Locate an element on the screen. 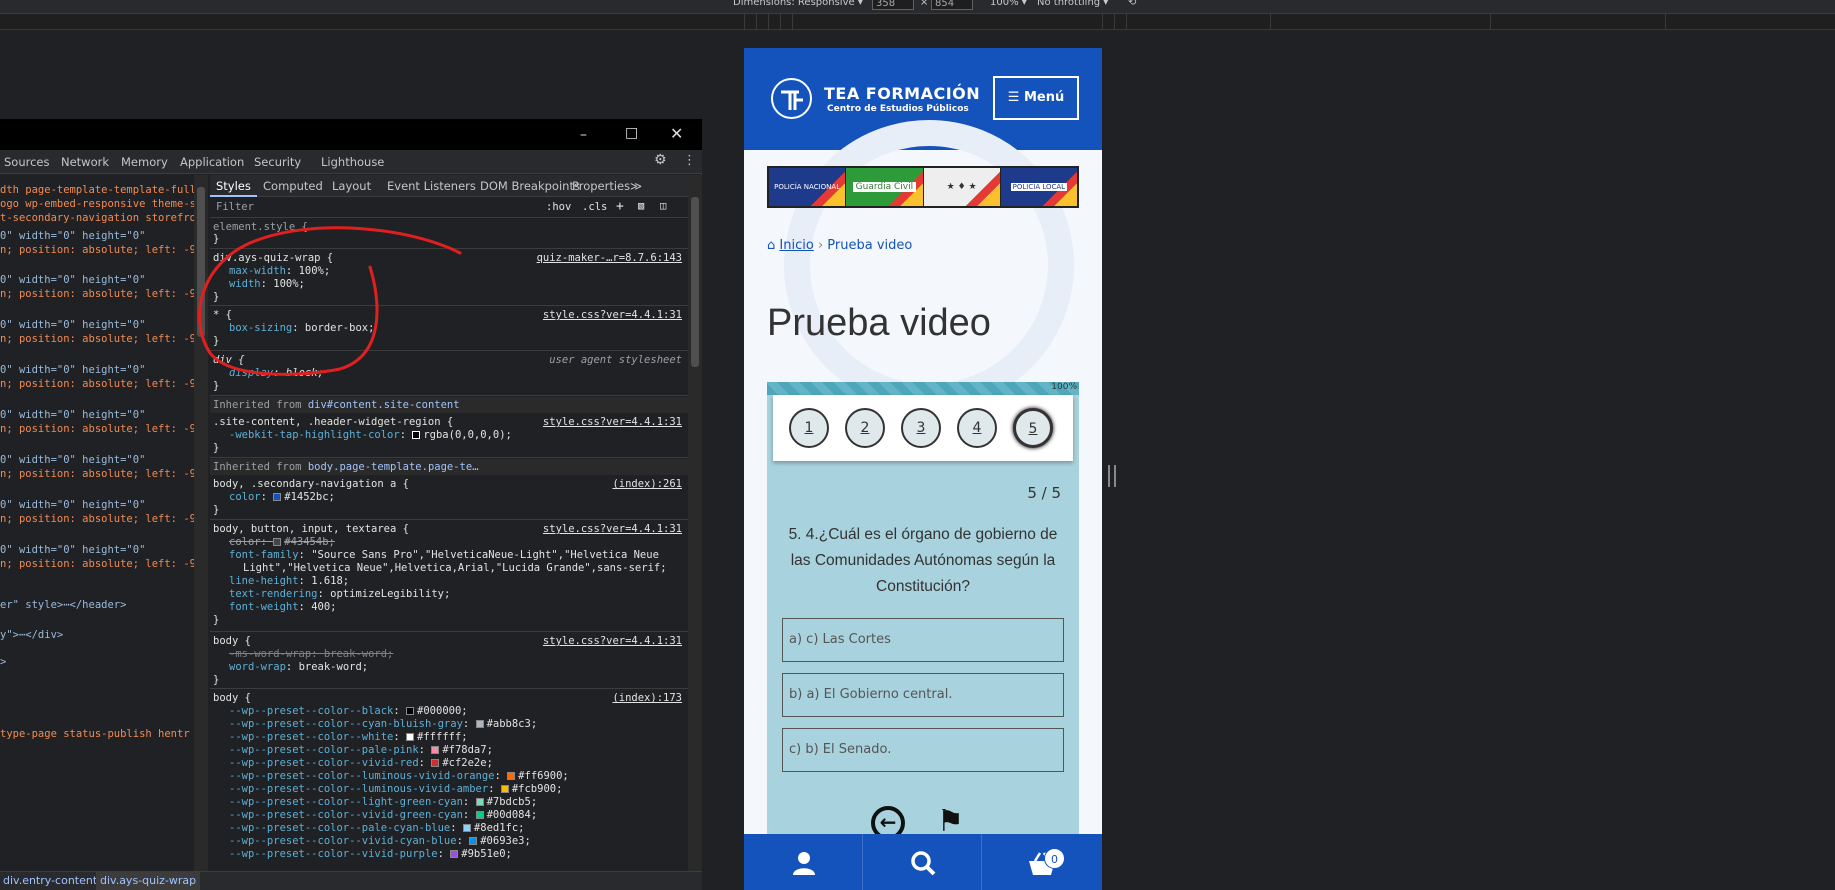 This screenshot has width=1835, height=890. dom-node-line: dth page-template-template-fullw is located at coordinates (97, 190).